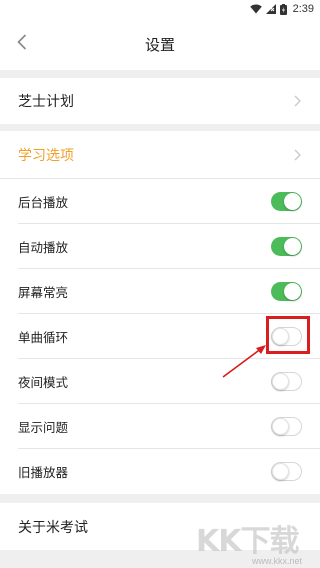 The image size is (320, 568). What do you see at coordinates (169, 246) in the screenshot?
I see `setting-row: 自动播放` at bounding box center [169, 246].